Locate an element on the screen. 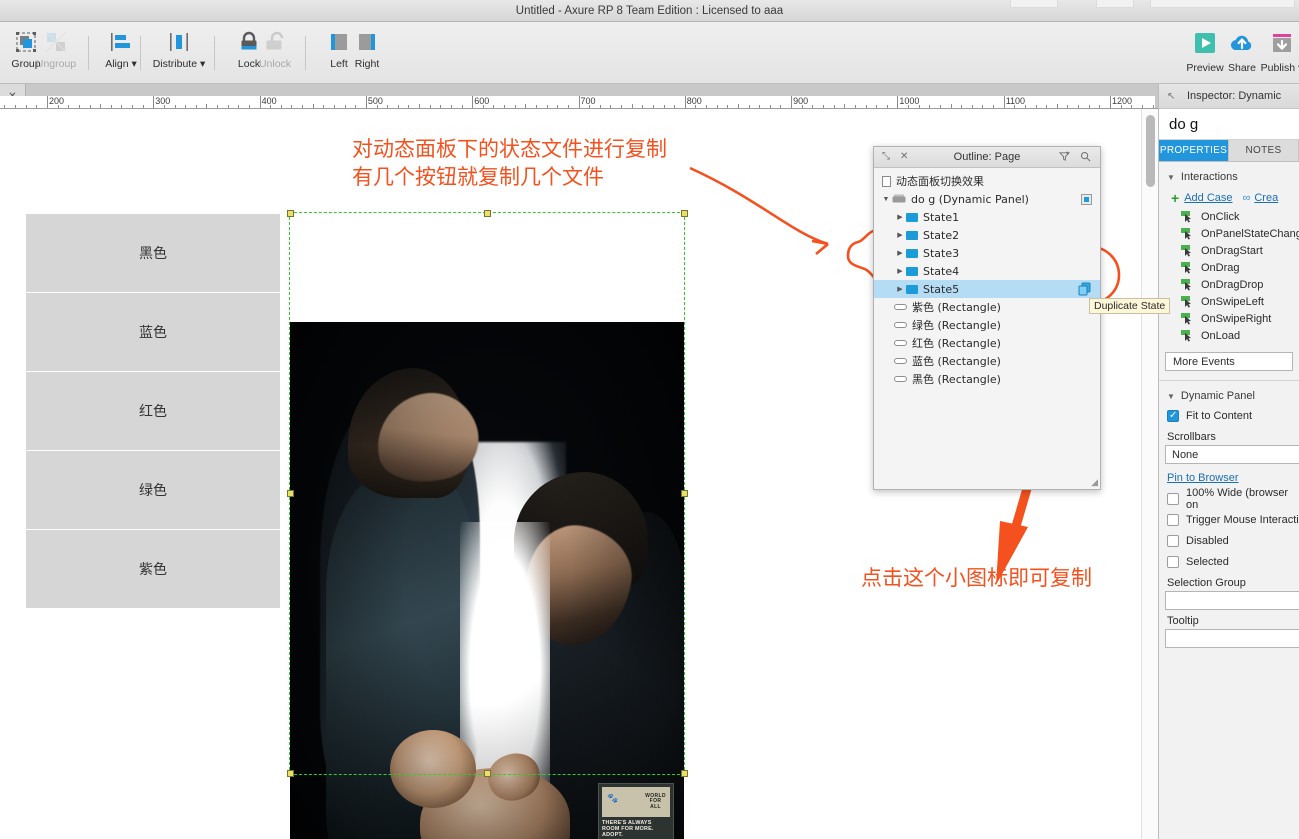 The height and width of the screenshot is (839, 1299). resize-handle-s is located at coordinates (487, 773).